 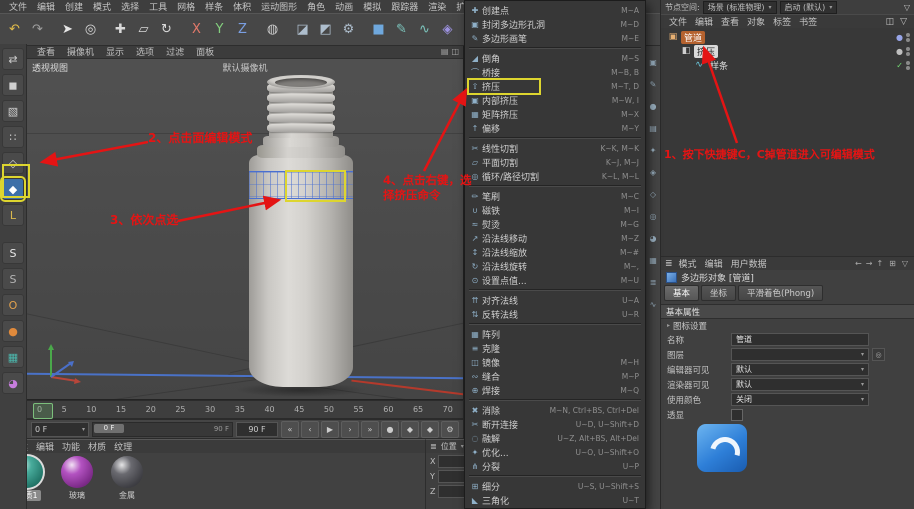 What do you see at coordinates (892, 263) in the screenshot?
I see `lock-icon: ⊞` at bounding box center [892, 263].